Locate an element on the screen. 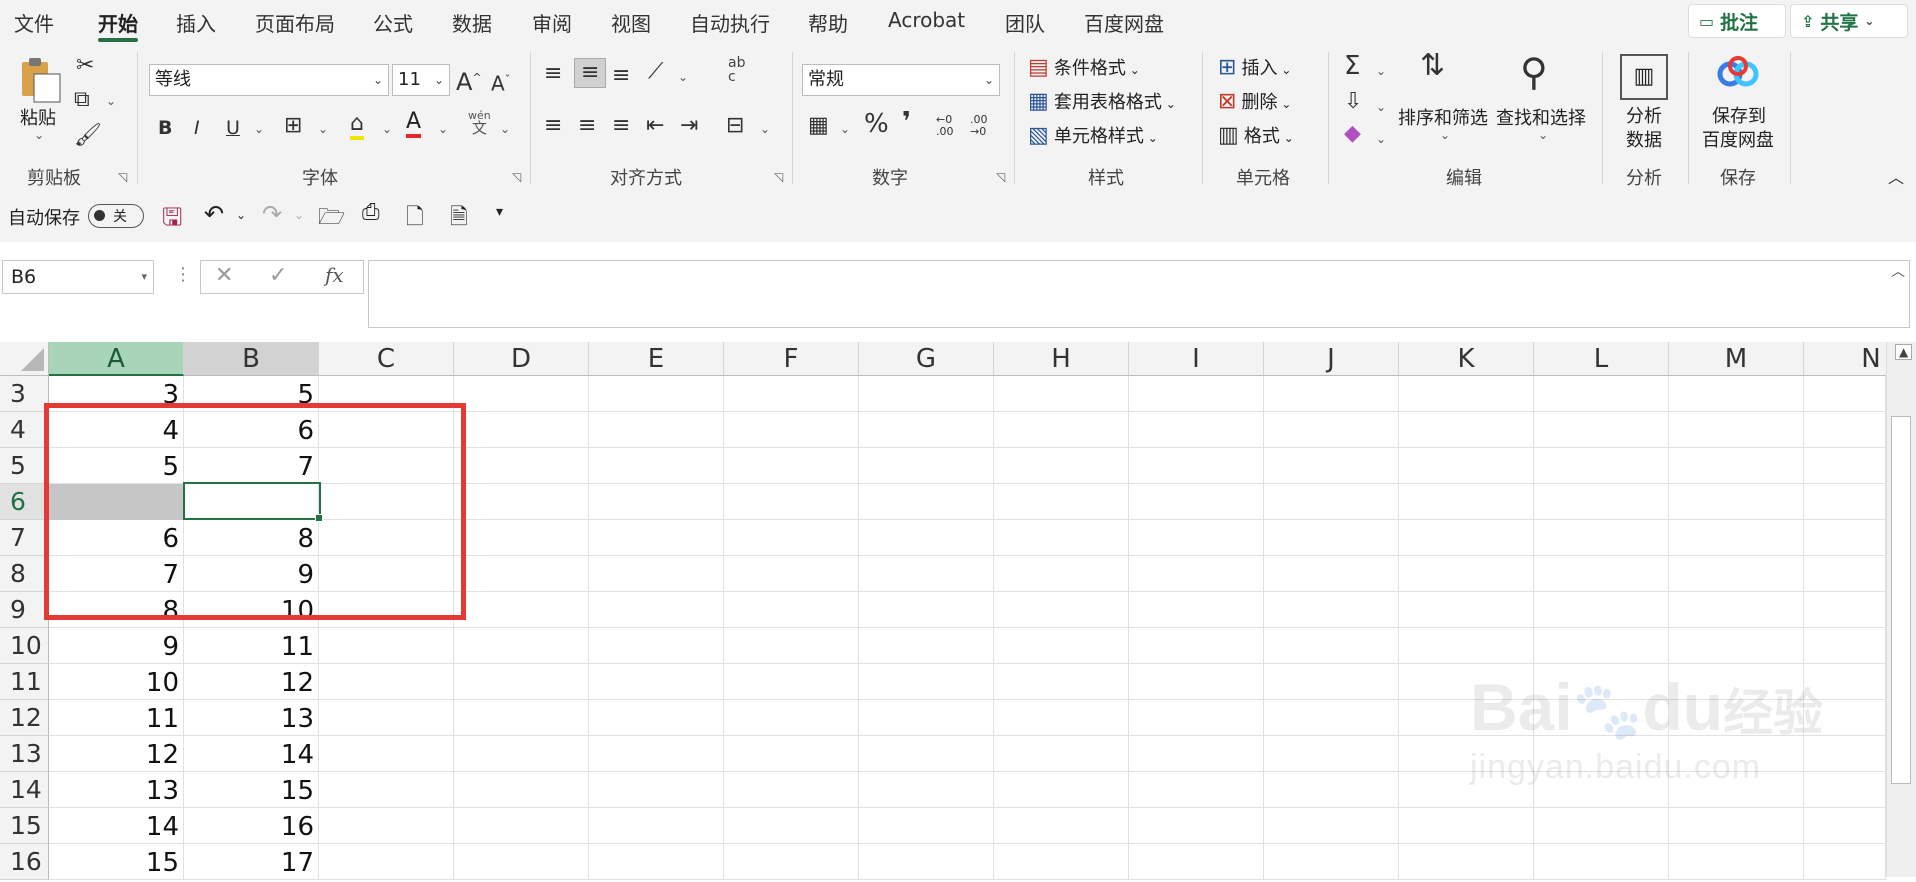  column-header-e: E is located at coordinates (656, 359).